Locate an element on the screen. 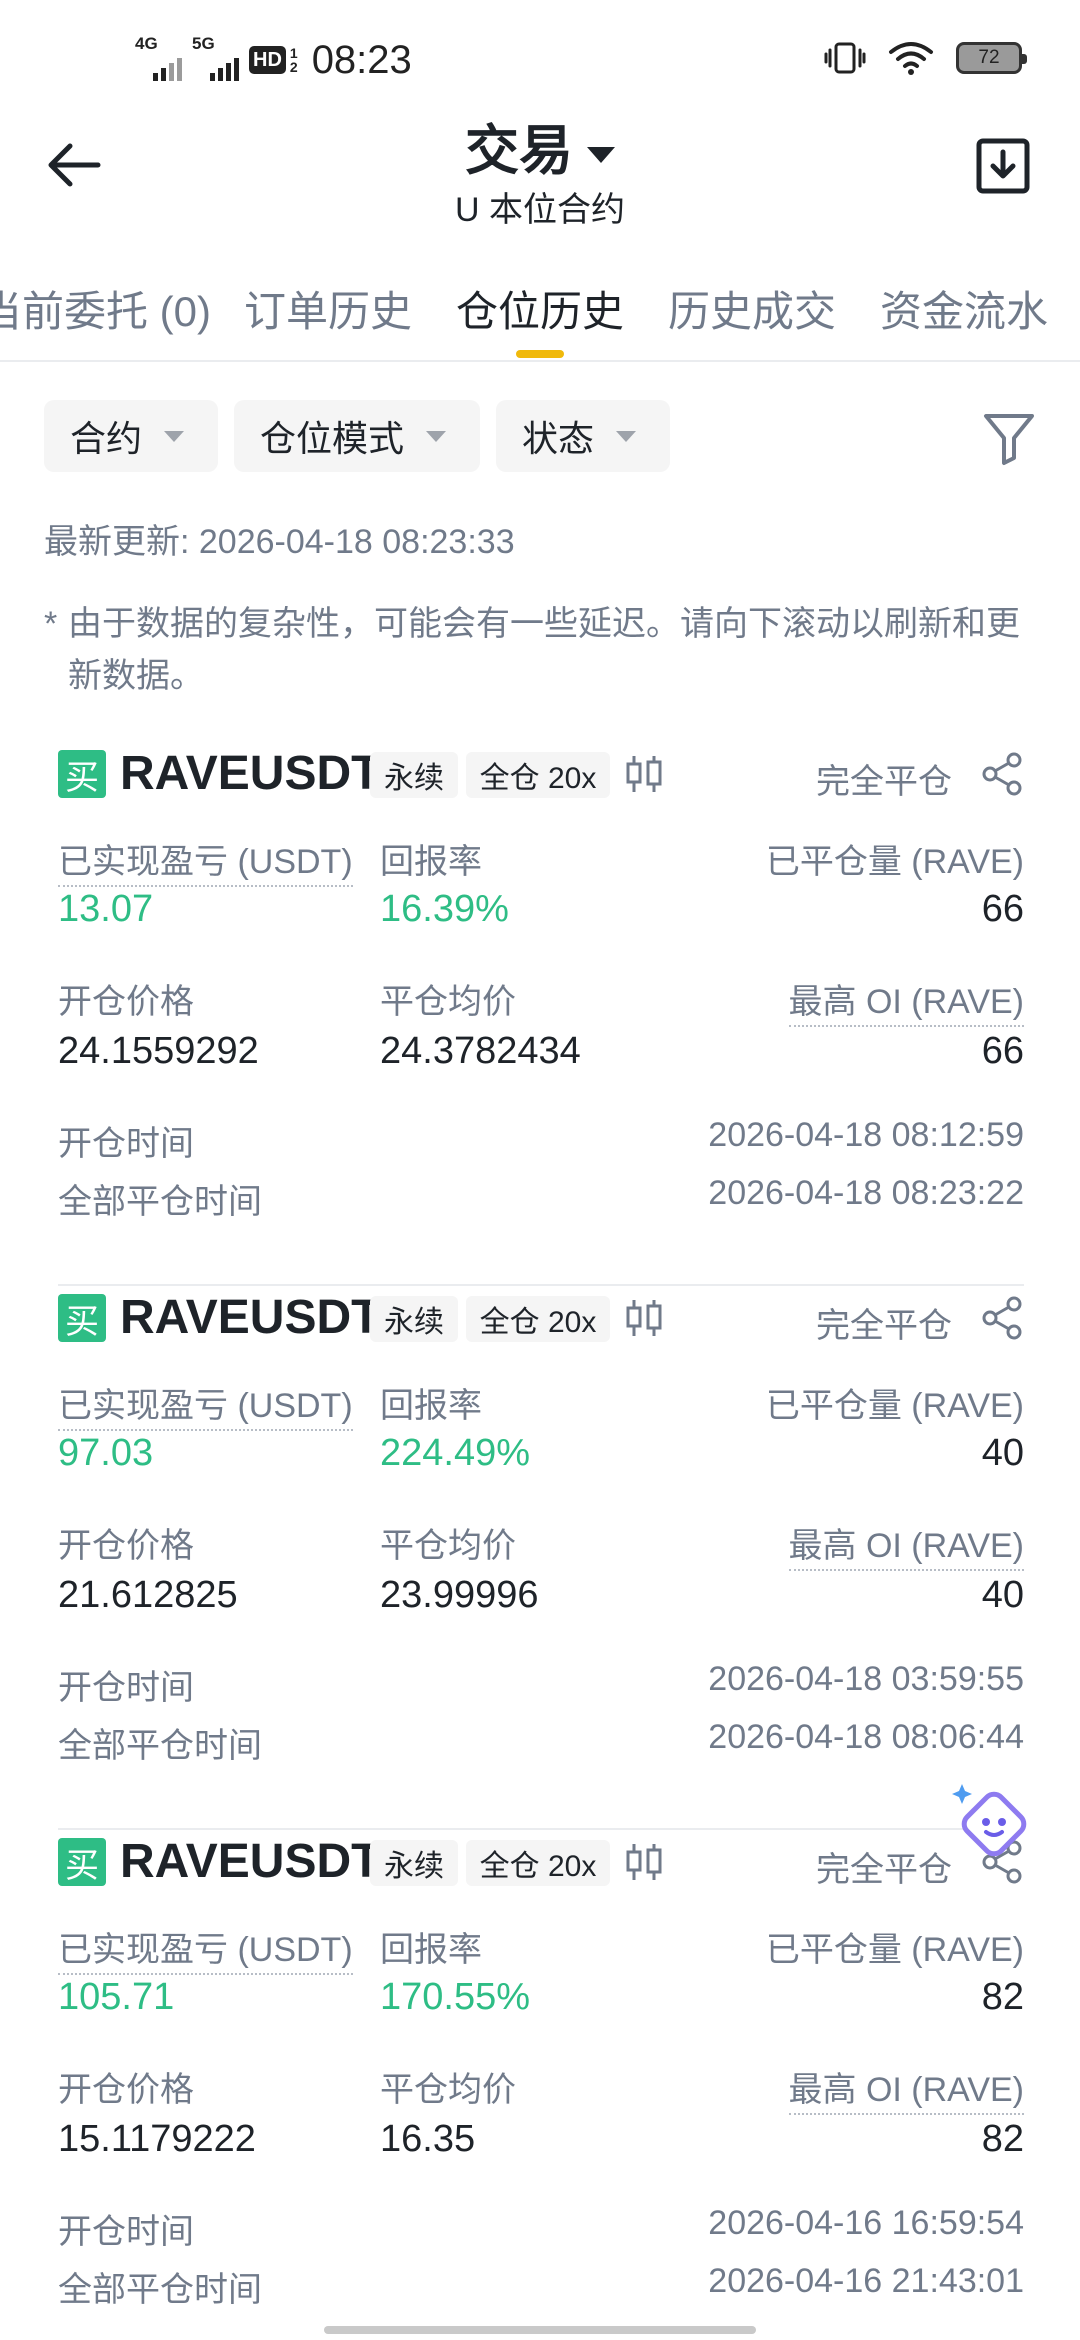 Image resolution: width=1080 pixels, height=2340 pixels. margin-leverage-tag: 全仓 20x is located at coordinates (538, 1319).